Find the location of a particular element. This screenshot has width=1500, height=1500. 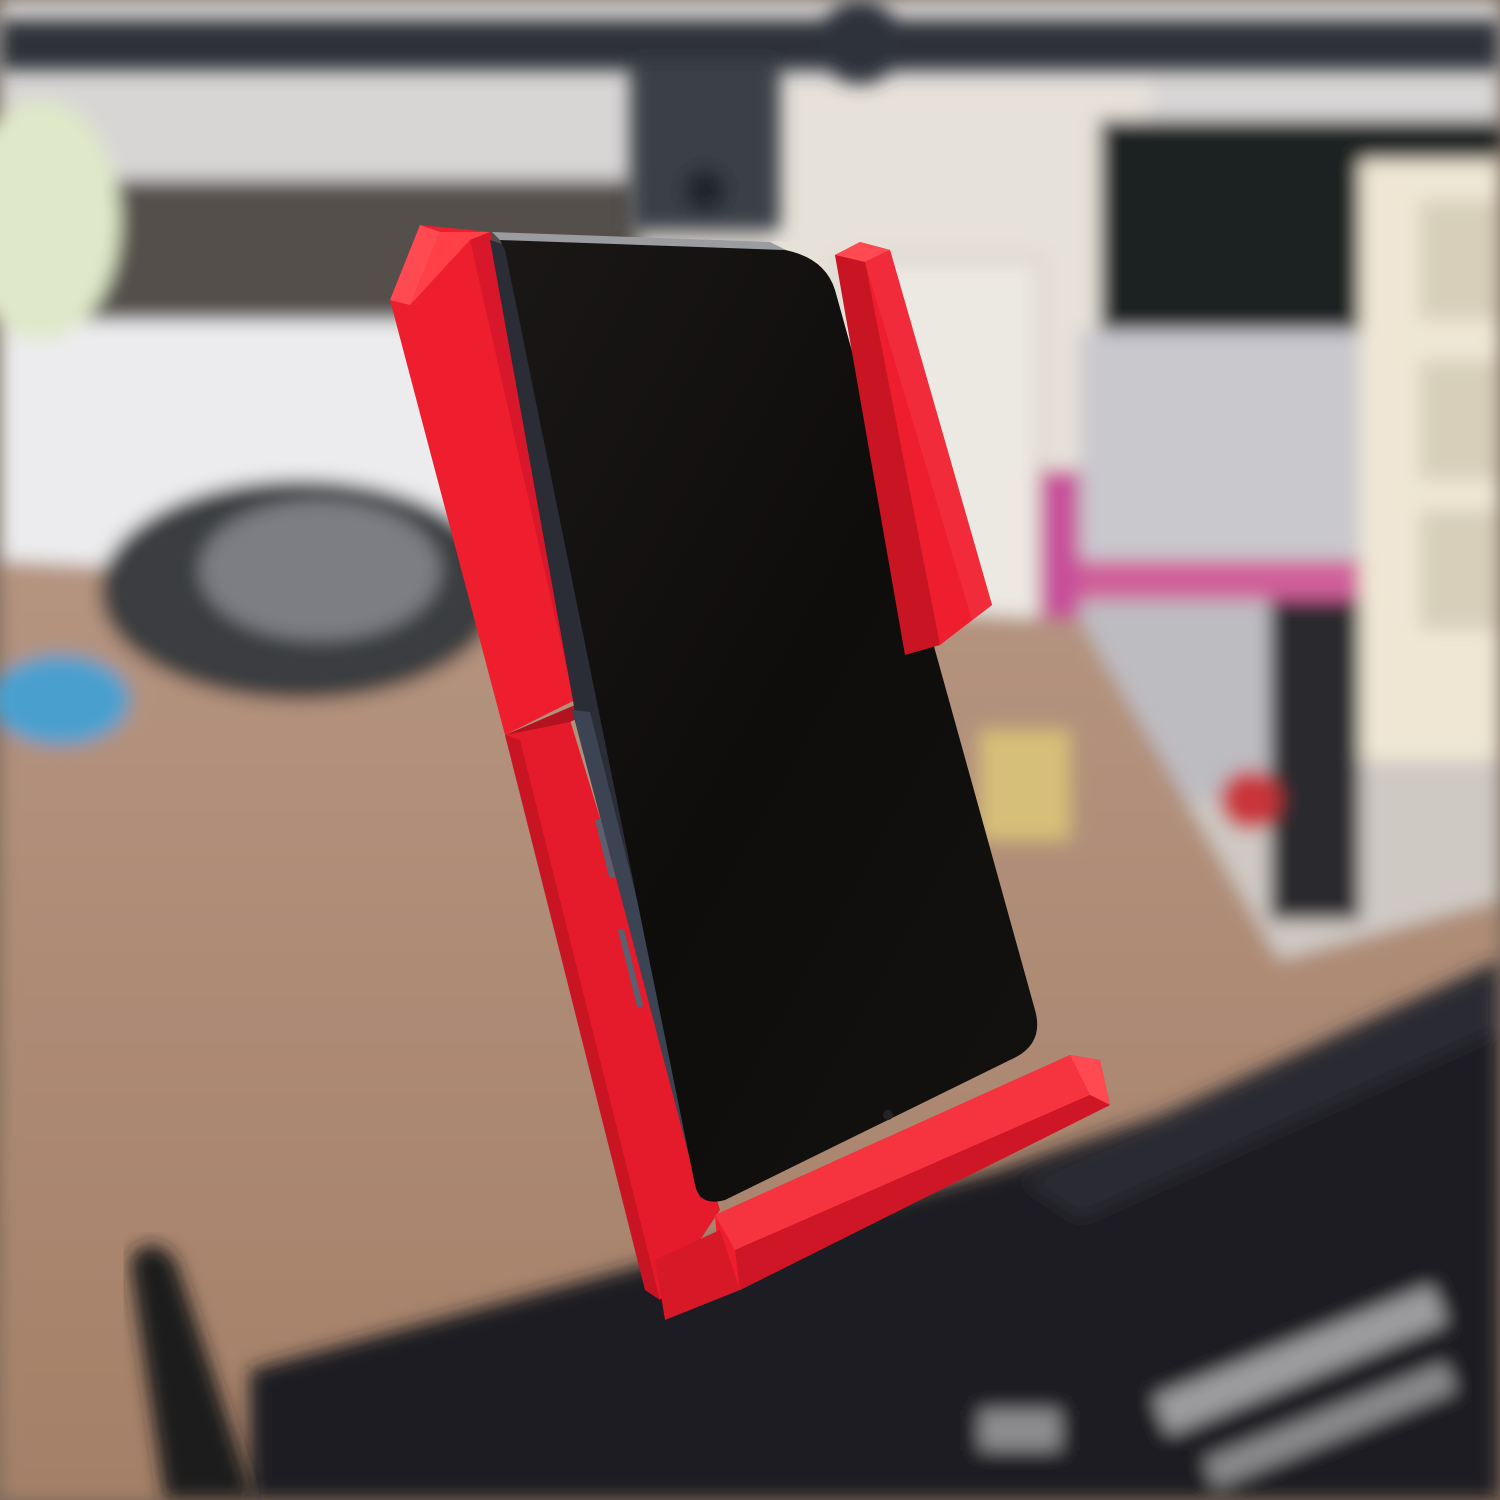

front-camera is located at coordinates (888, 1115).